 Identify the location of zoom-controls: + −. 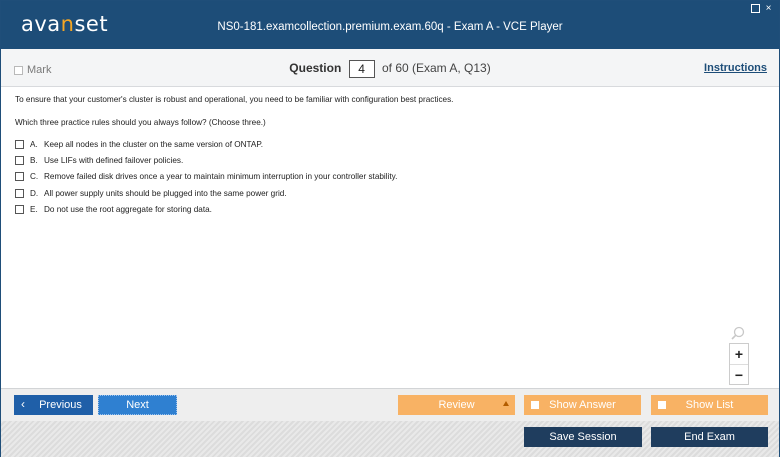
(739, 364).